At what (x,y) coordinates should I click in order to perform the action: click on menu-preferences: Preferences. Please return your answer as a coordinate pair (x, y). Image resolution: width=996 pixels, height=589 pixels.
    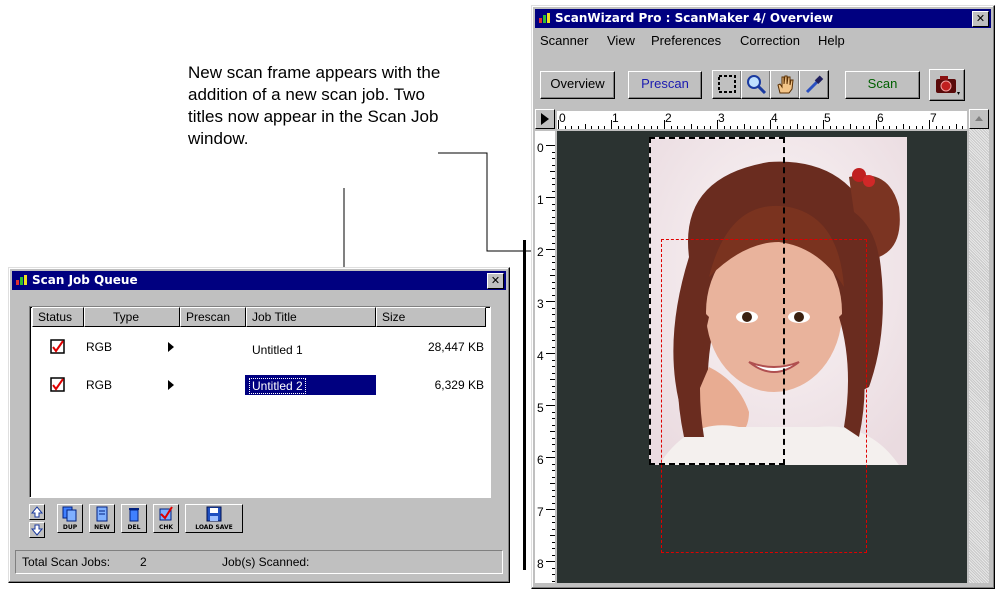
    Looking at the image, I should click on (686, 40).